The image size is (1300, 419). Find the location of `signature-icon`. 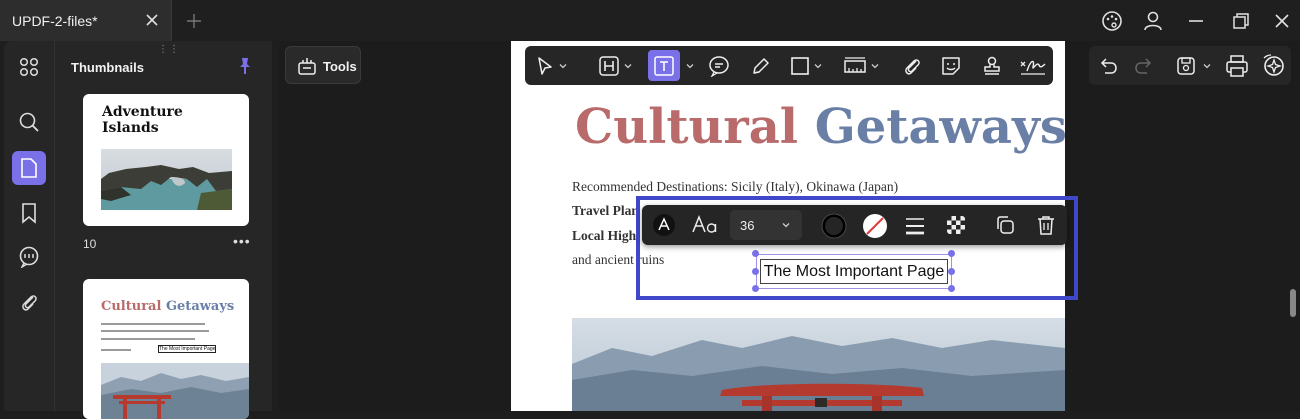

signature-icon is located at coordinates (1033, 67).